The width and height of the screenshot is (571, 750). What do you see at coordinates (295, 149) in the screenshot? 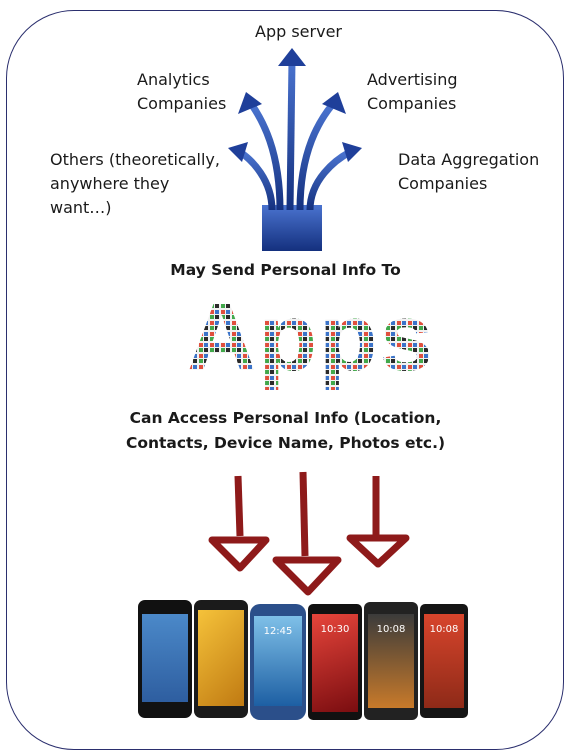
I see `branching-arrows-icon` at bounding box center [295, 149].